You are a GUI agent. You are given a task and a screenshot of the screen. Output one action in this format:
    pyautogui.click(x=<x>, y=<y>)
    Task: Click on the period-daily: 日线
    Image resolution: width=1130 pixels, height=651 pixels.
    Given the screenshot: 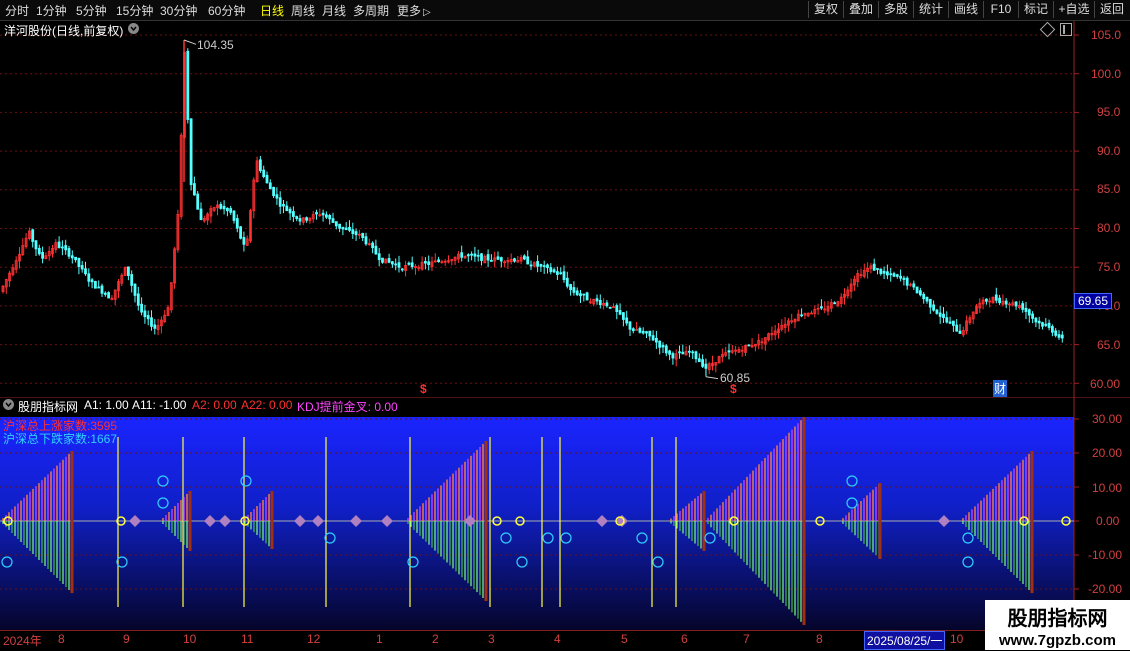 What is the action you would take?
    pyautogui.click(x=272, y=10)
    